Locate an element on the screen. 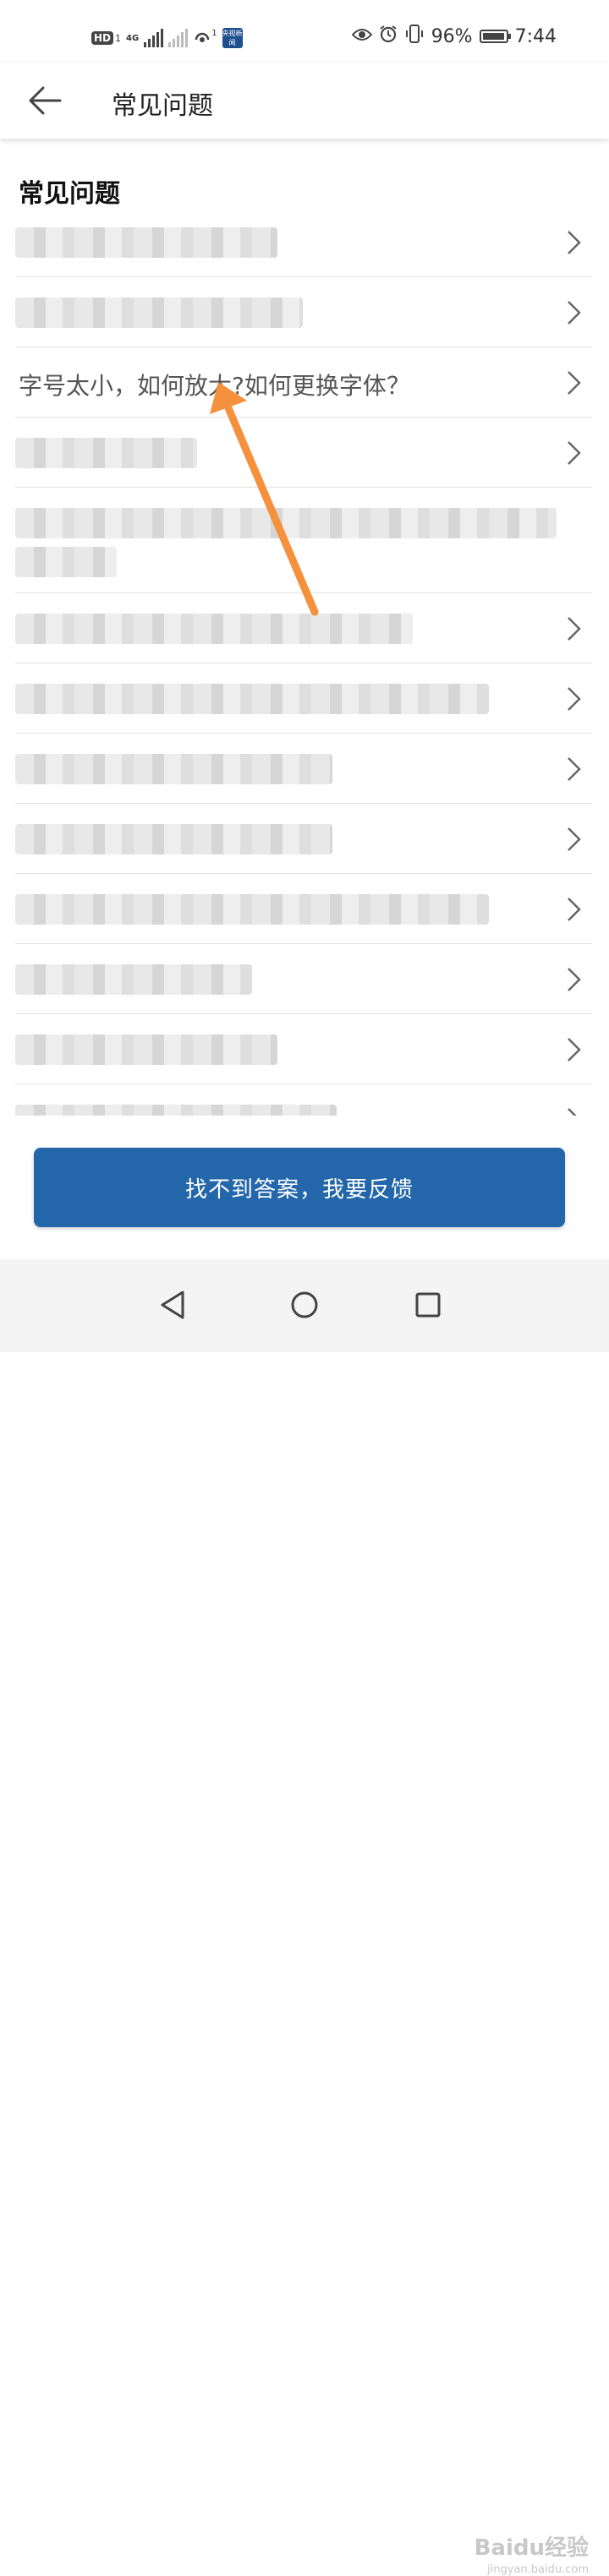  network-label: 4G is located at coordinates (133, 38).